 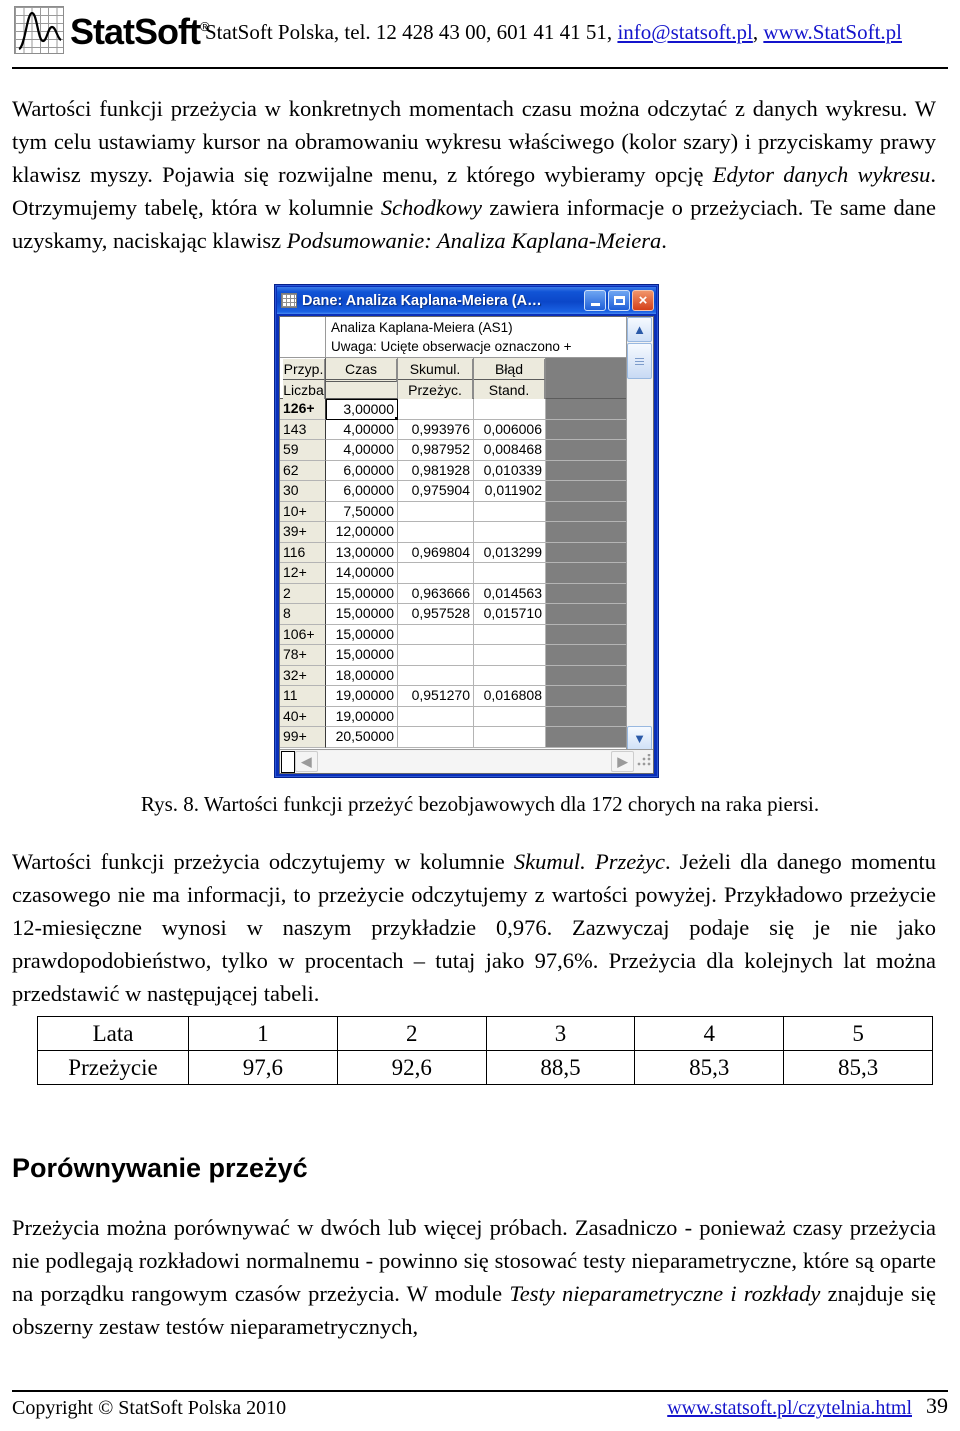 I want to click on row-header-cell: 10+, so click(x=303, y=511).